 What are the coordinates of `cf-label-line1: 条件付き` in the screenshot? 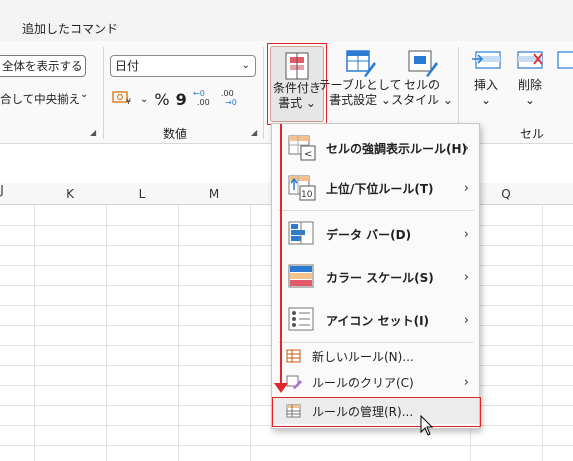 It's located at (296, 88).